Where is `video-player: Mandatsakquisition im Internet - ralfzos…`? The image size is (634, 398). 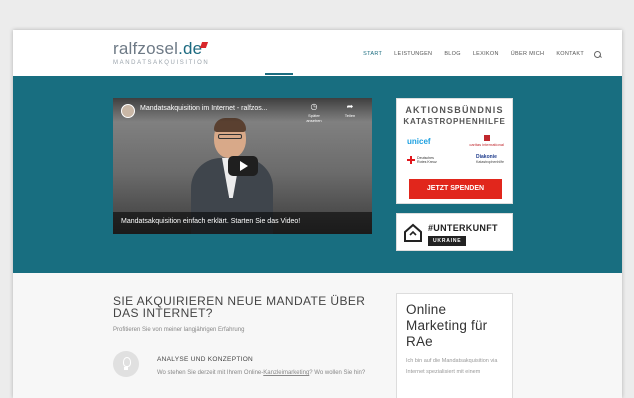
video-player: Mandatsakquisition im Internet - ralfzos… is located at coordinates (242, 166).